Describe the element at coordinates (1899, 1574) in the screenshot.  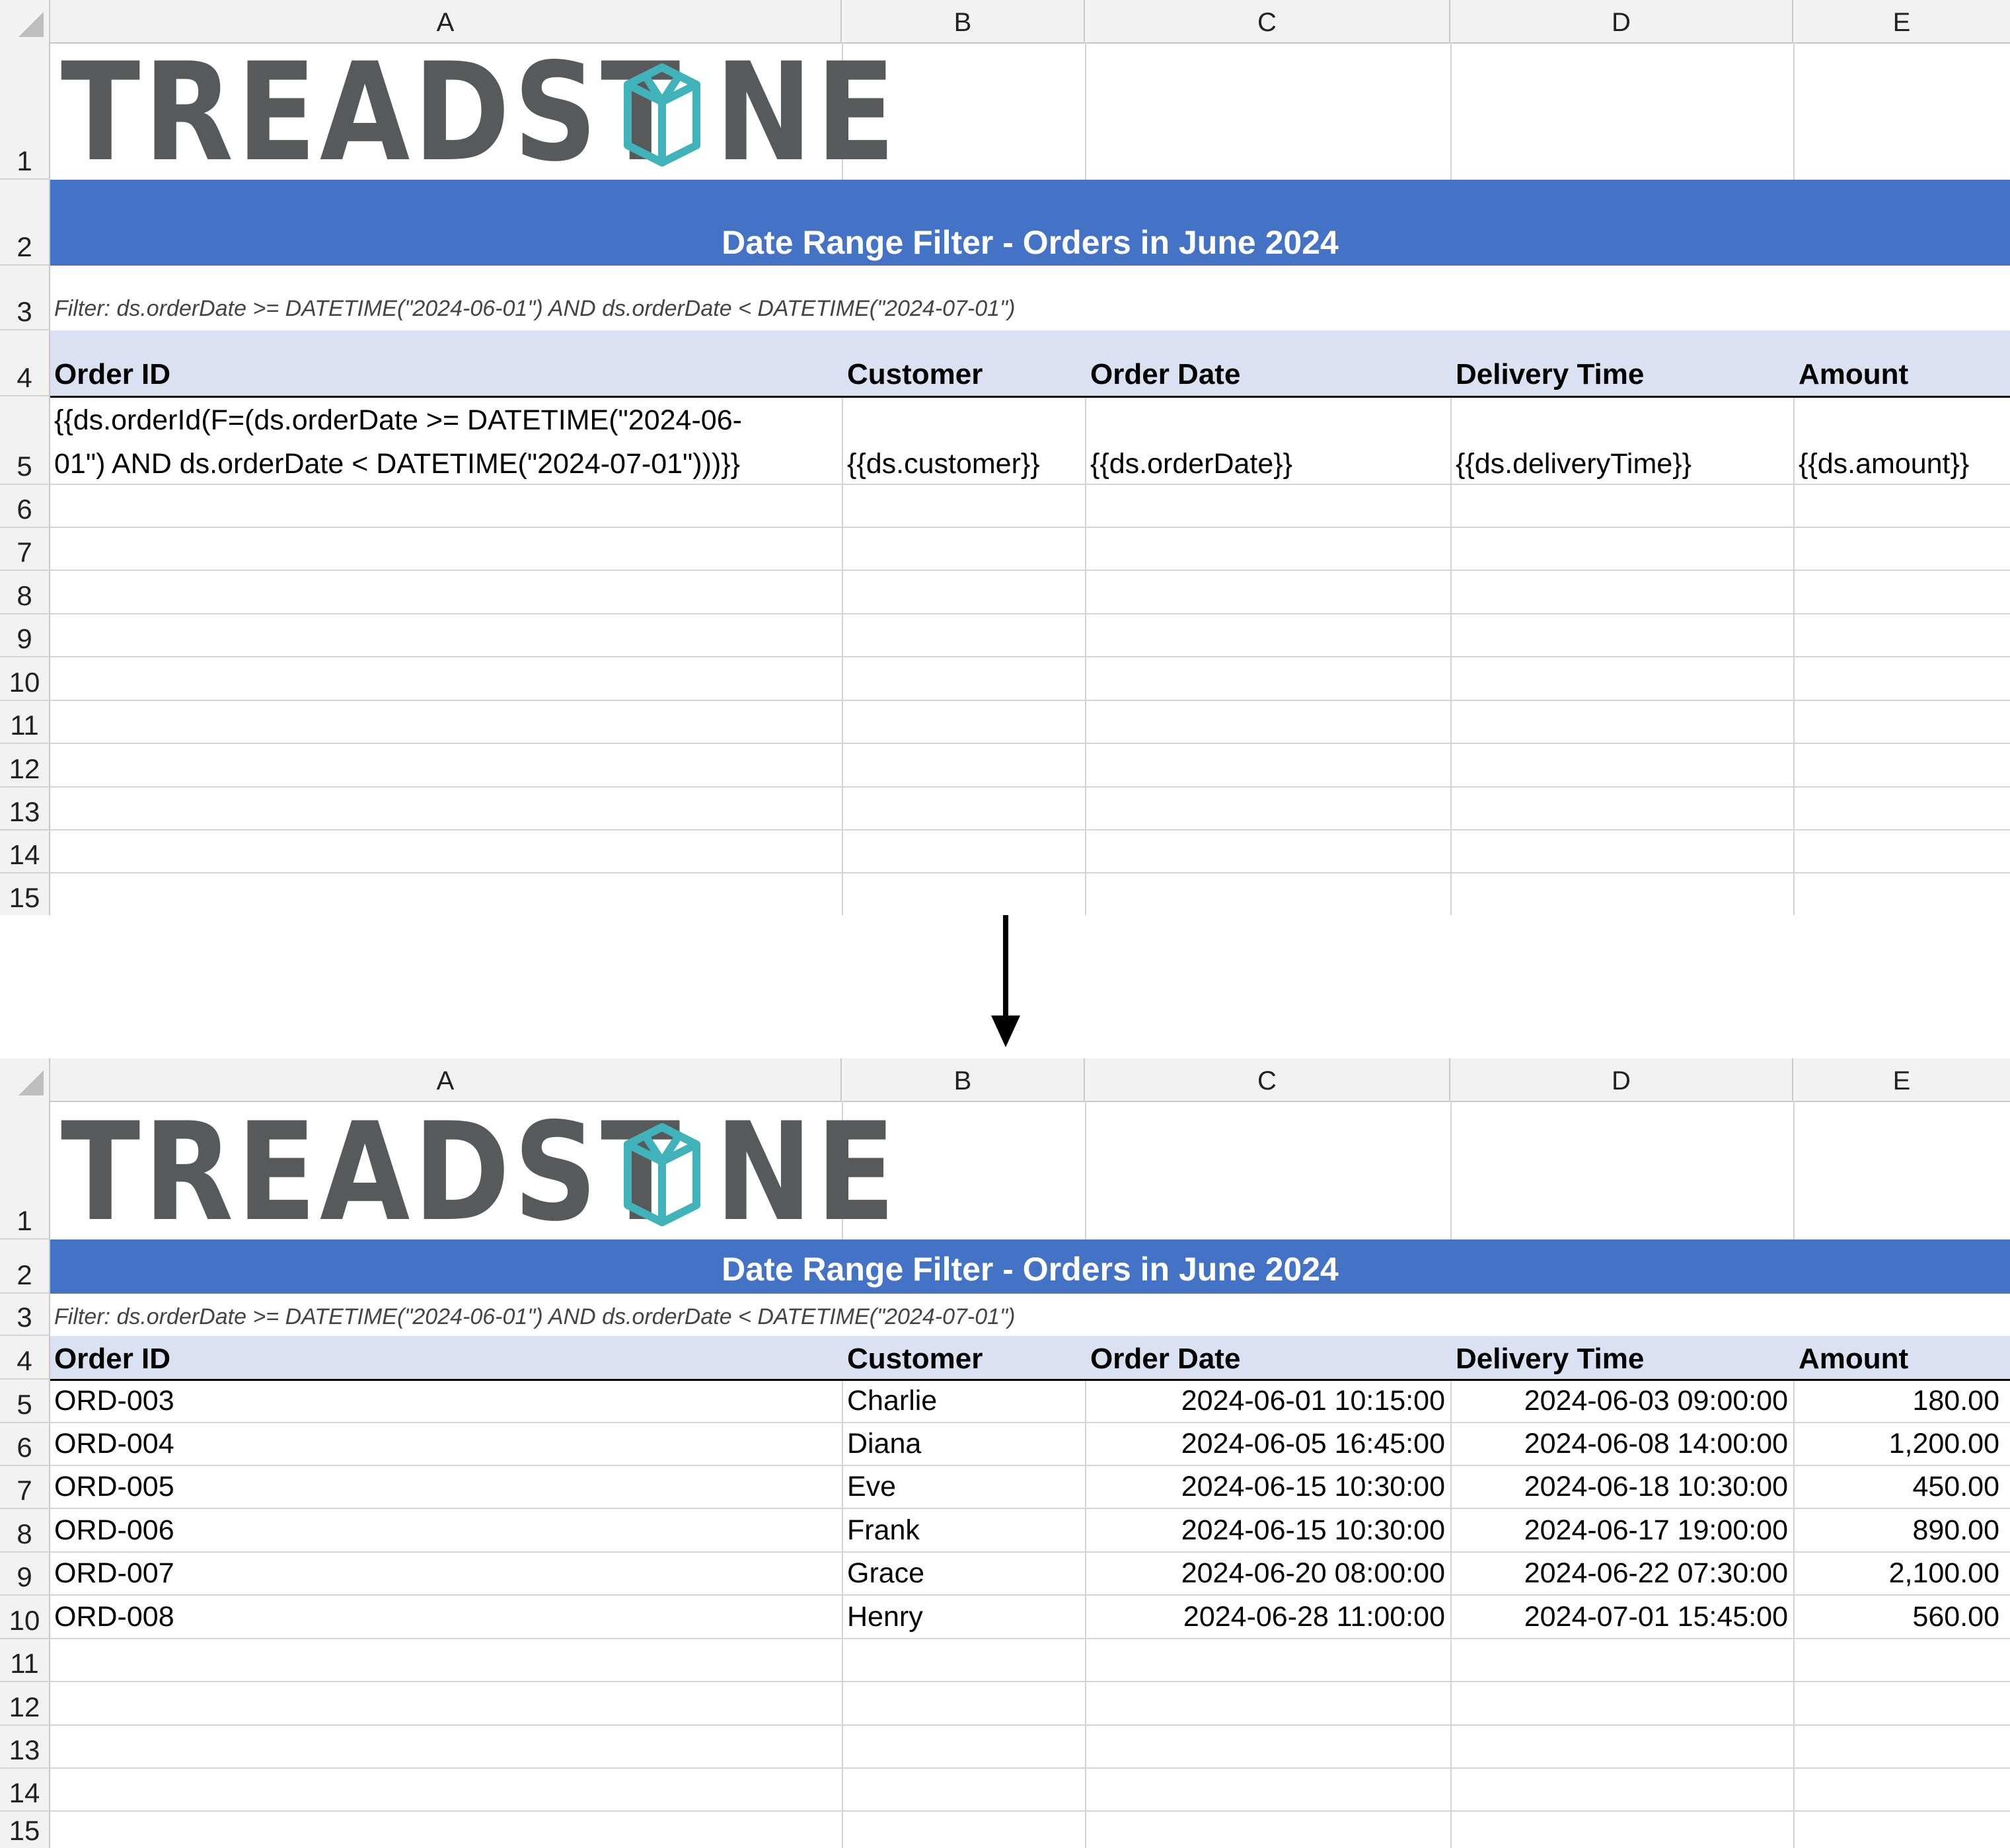
I see `cell-amount: 2,100.00` at that location.